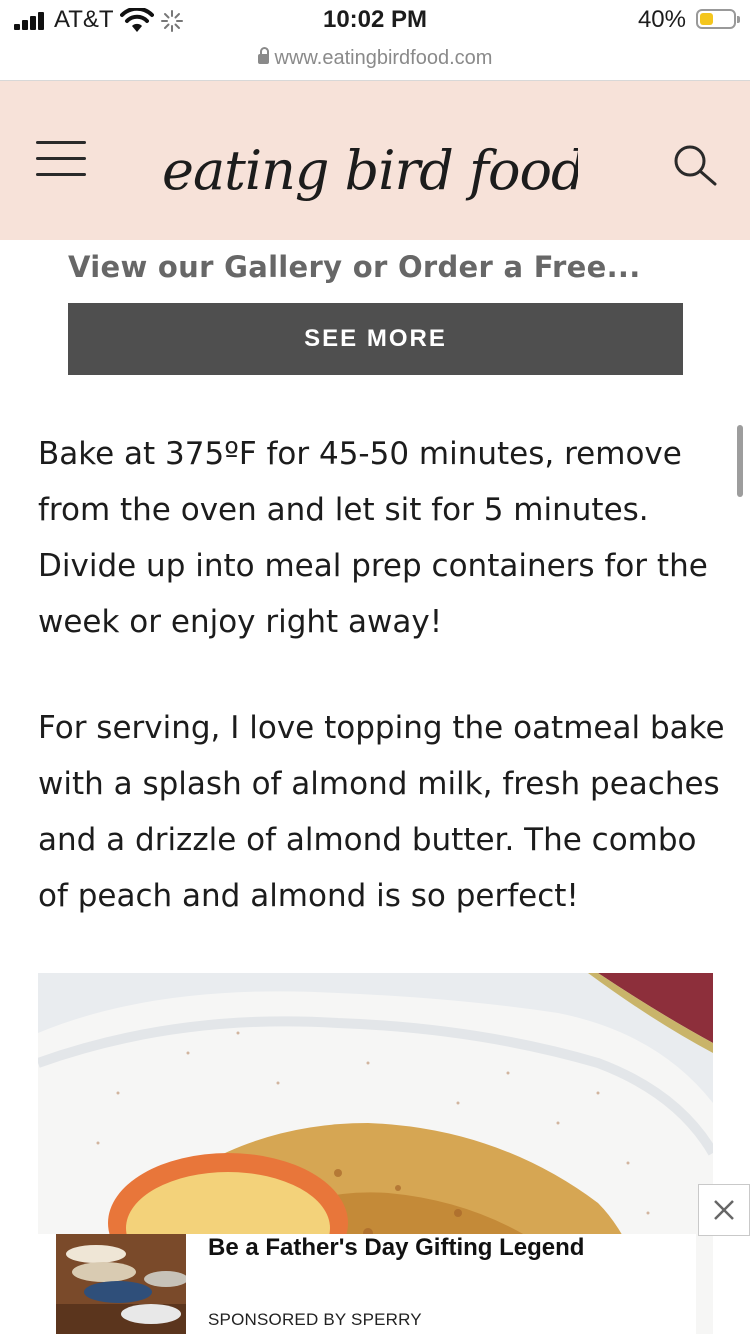 The image size is (750, 1334). I want to click on ad-close-button, so click(724, 1210).